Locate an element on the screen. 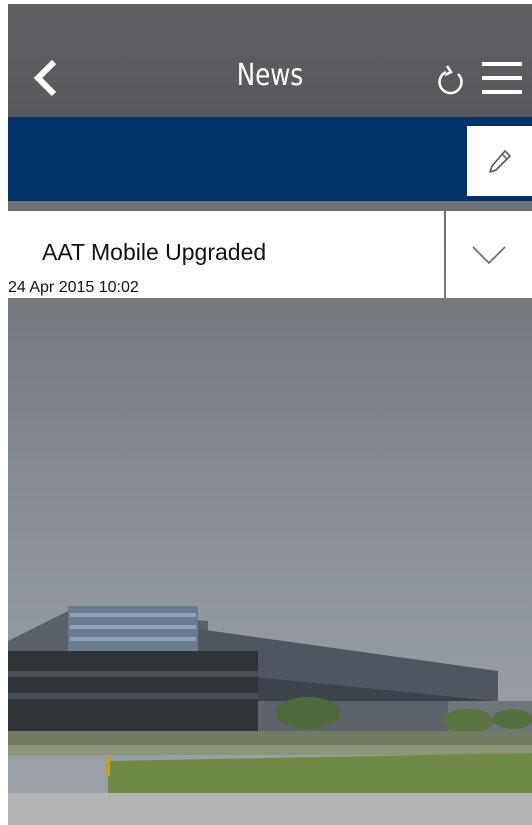 This screenshot has width=532, height=825. pencil-icon is located at coordinates (499, 161).